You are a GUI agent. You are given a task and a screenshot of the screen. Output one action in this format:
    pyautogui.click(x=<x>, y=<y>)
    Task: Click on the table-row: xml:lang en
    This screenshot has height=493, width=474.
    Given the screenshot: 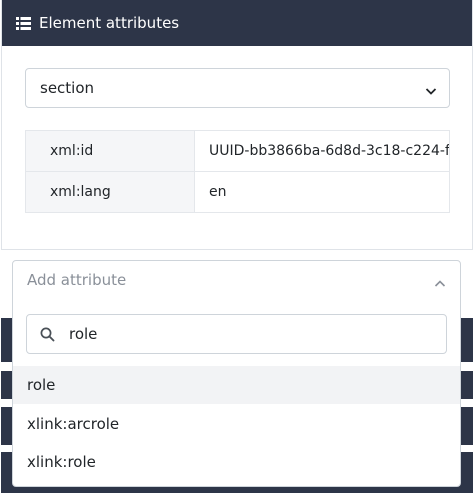 What is the action you would take?
    pyautogui.click(x=237, y=192)
    